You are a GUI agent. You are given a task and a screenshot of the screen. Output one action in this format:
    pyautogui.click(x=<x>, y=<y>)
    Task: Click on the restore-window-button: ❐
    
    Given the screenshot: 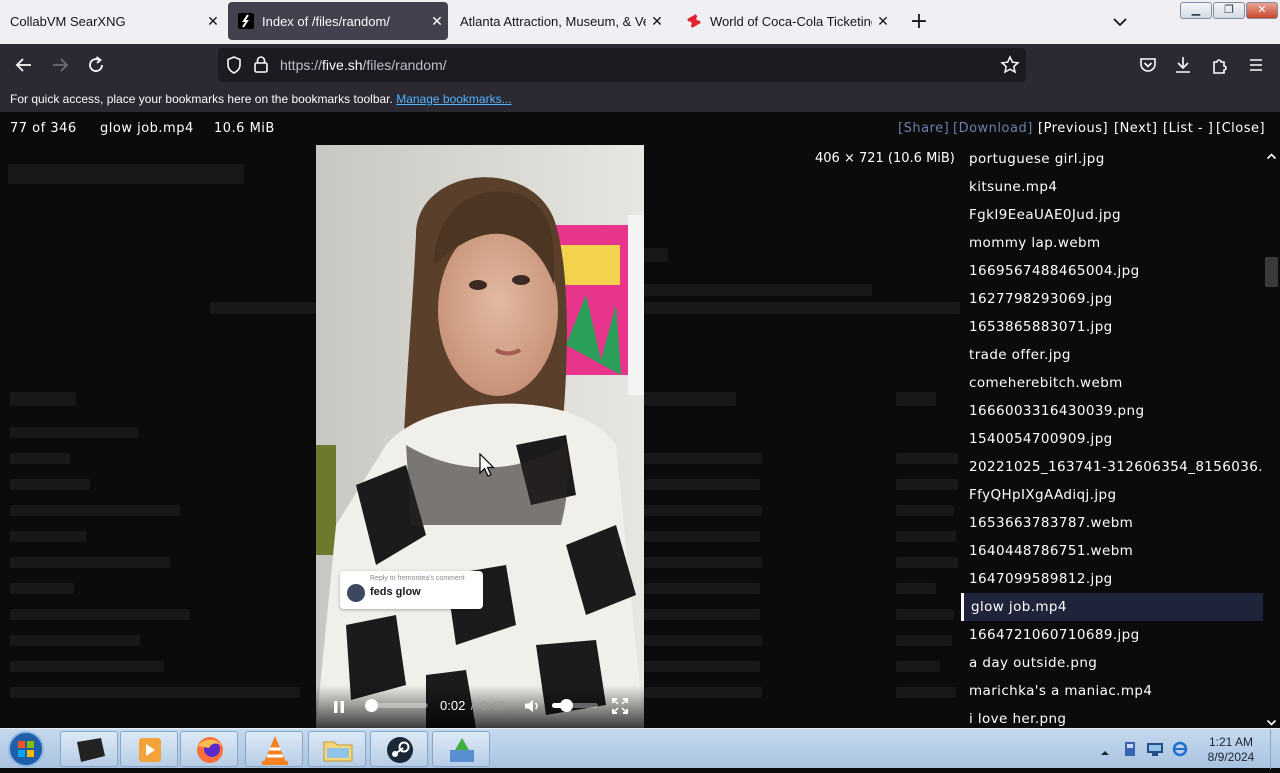 What is the action you would take?
    pyautogui.click(x=1229, y=10)
    